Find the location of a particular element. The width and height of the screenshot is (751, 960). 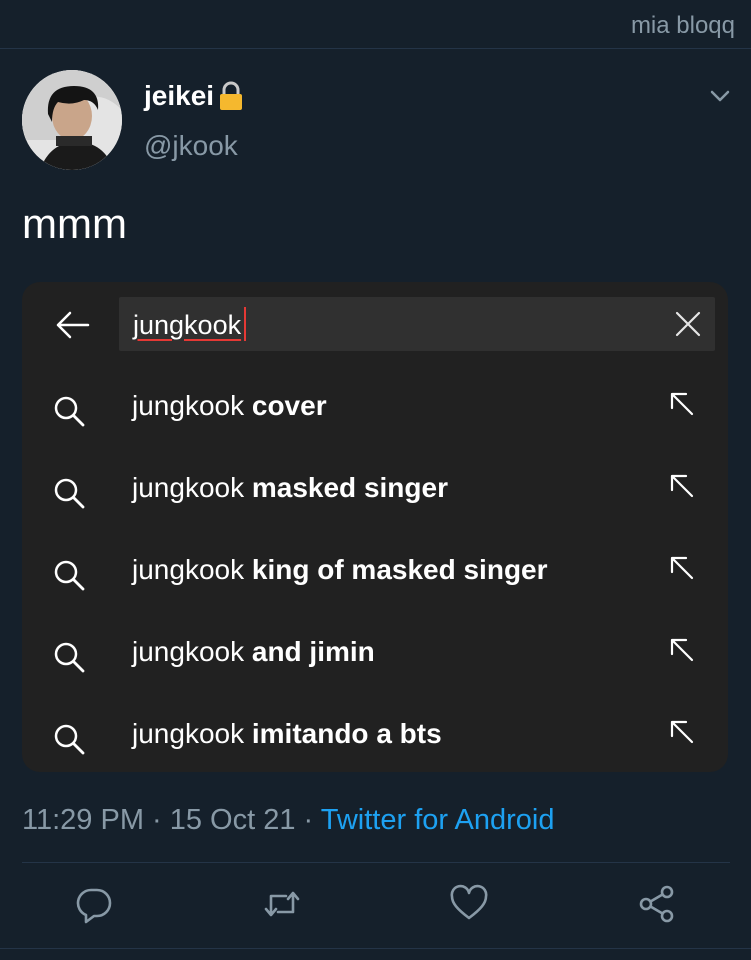

suggestion-text: jungkook masked singer is located at coordinates (290, 488).